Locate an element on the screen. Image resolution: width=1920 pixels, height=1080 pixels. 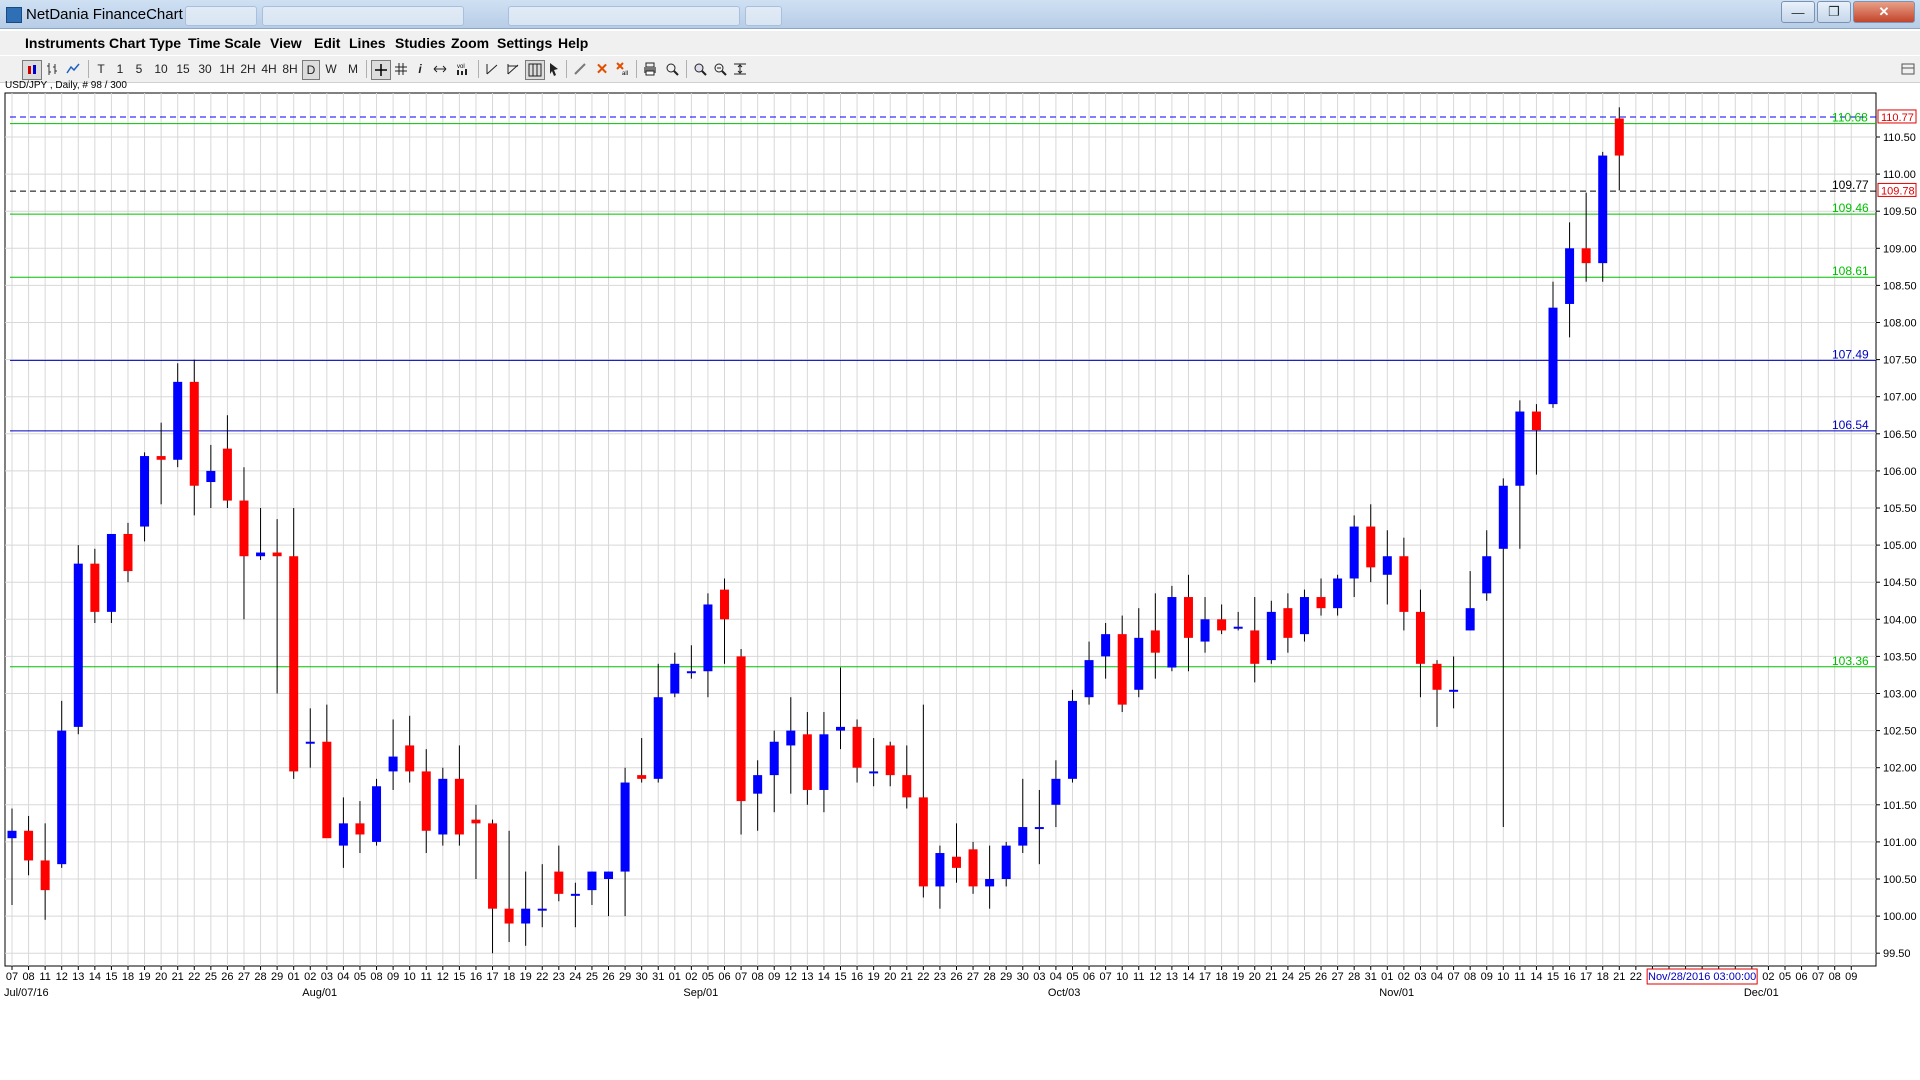
month-label: Jul/07/16 is located at coordinates (26, 993).